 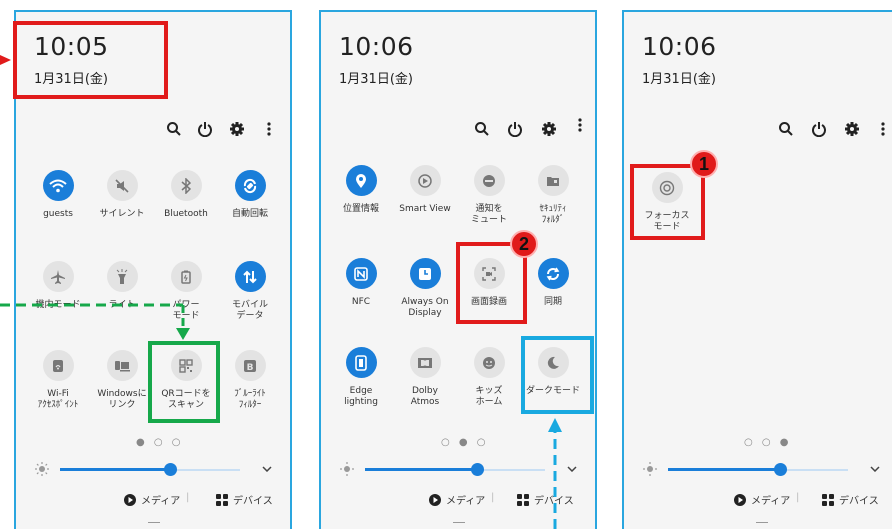 What do you see at coordinates (58, 380) in the screenshot?
I see `tile-hotspot: Wi-Fi ｱｸｾｽﾎﾟｲﾝﾄ` at bounding box center [58, 380].